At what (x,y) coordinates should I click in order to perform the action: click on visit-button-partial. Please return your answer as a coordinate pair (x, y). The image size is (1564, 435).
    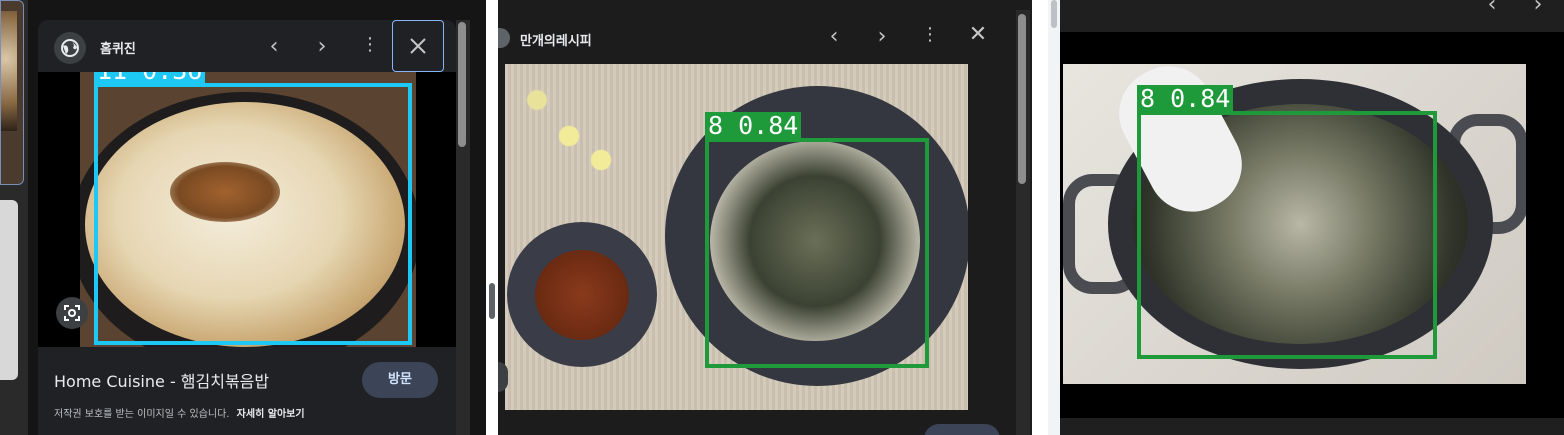
    Looking at the image, I should click on (962, 429).